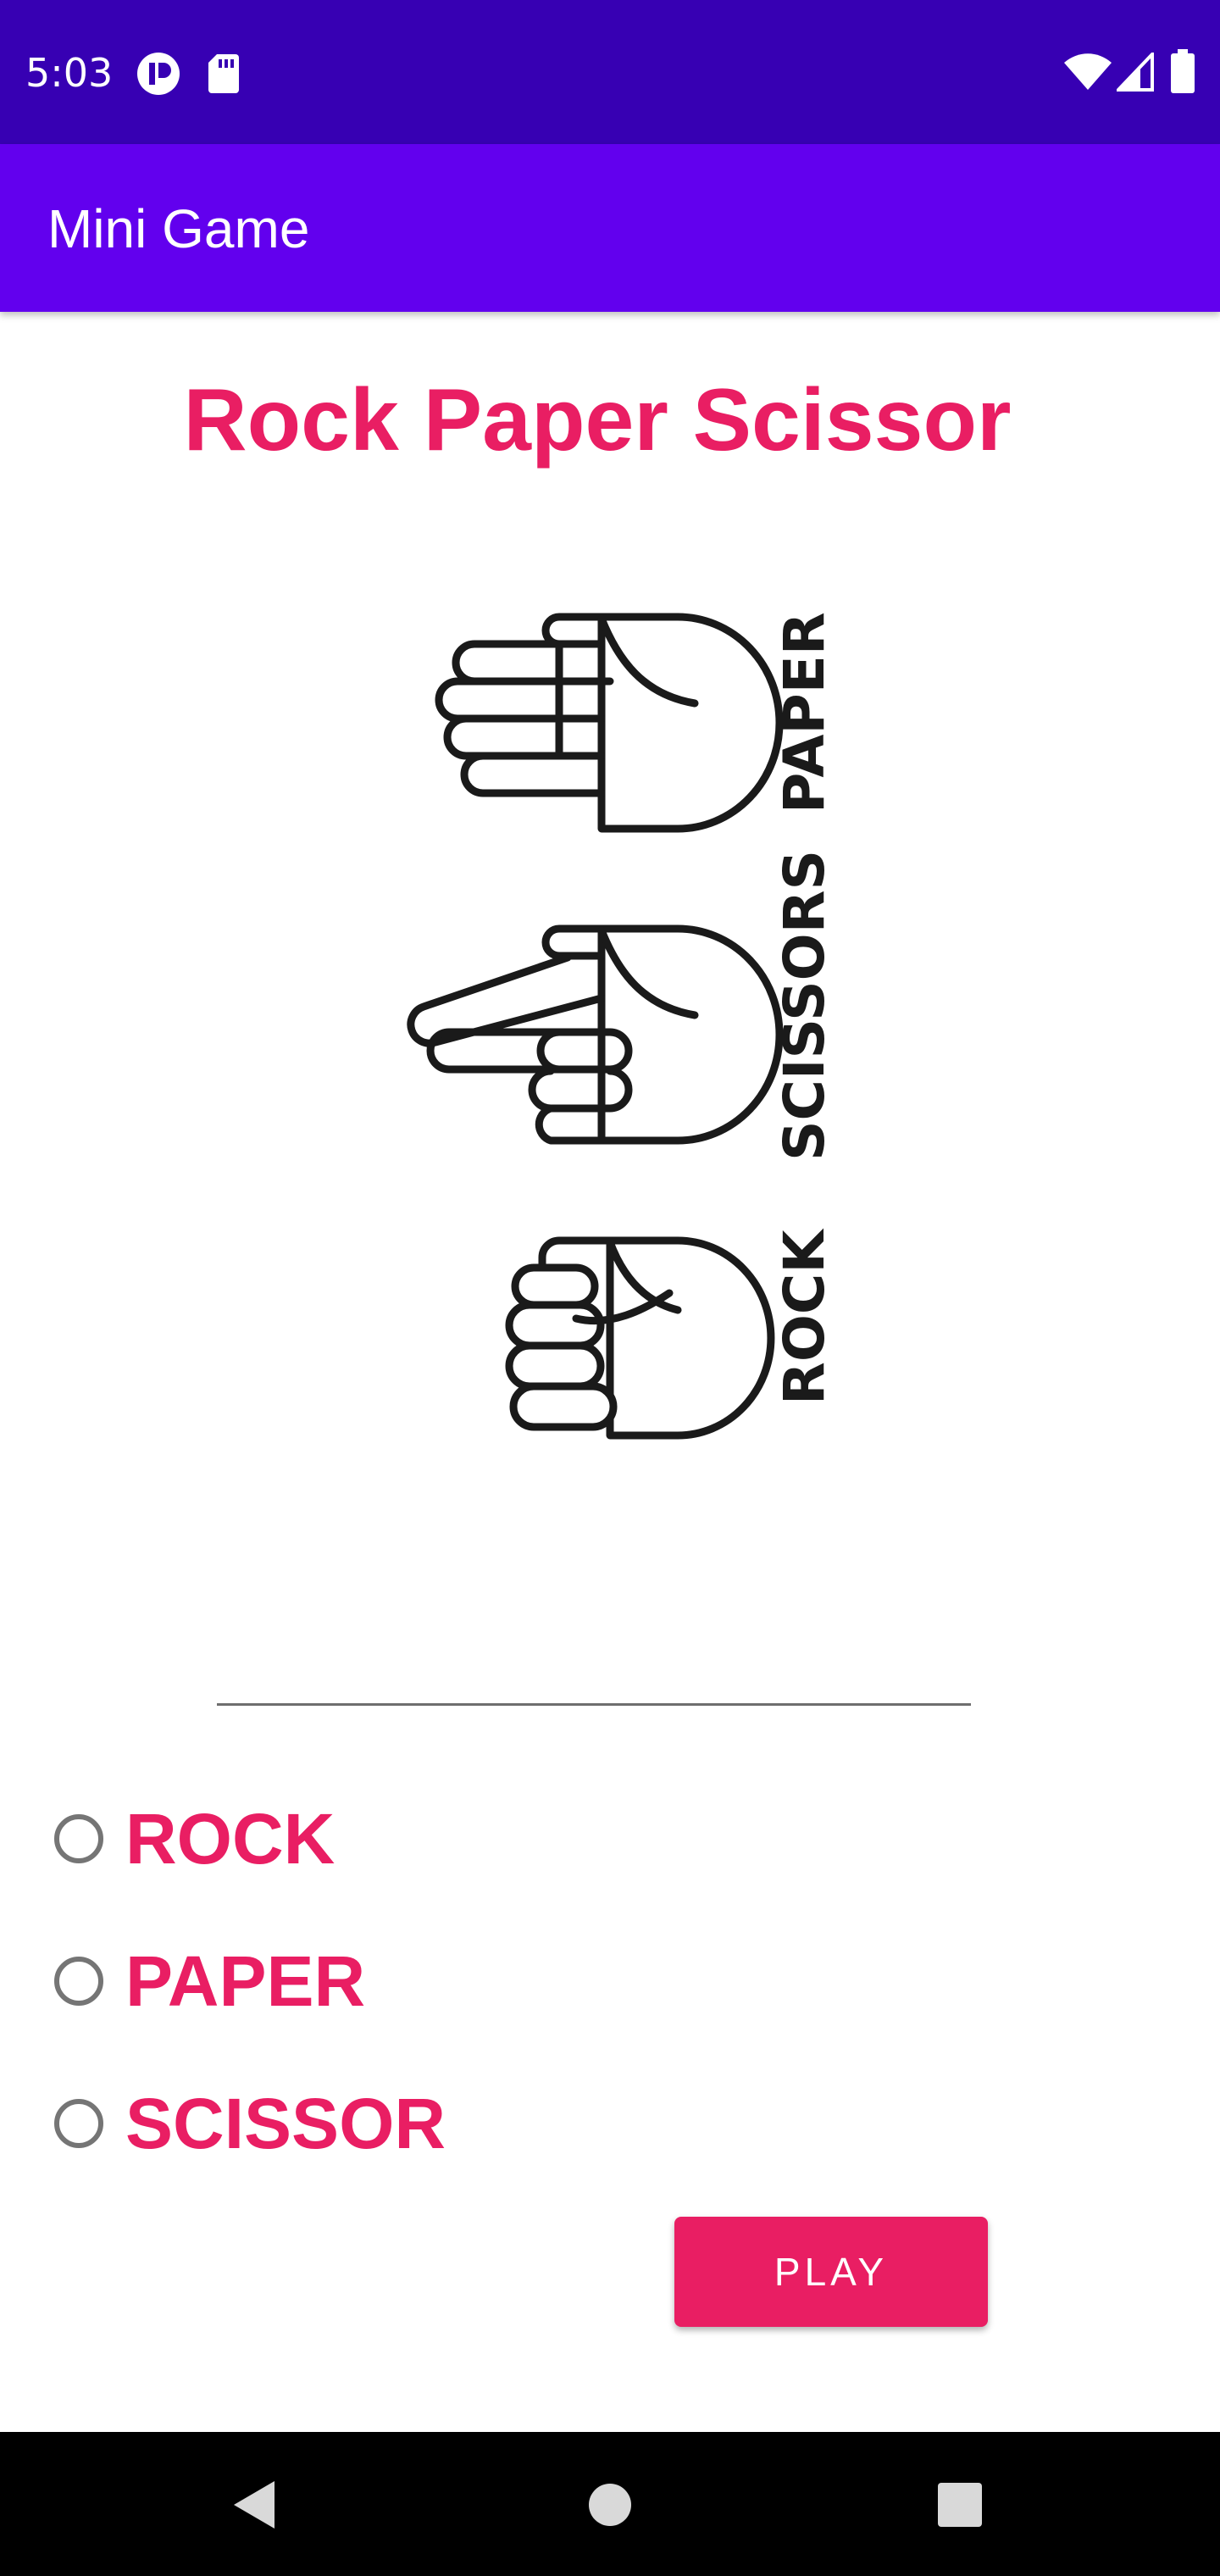 This screenshot has width=1220, height=2576. Describe the element at coordinates (610, 72) in the screenshot. I see `status-bar: 5:03` at that location.